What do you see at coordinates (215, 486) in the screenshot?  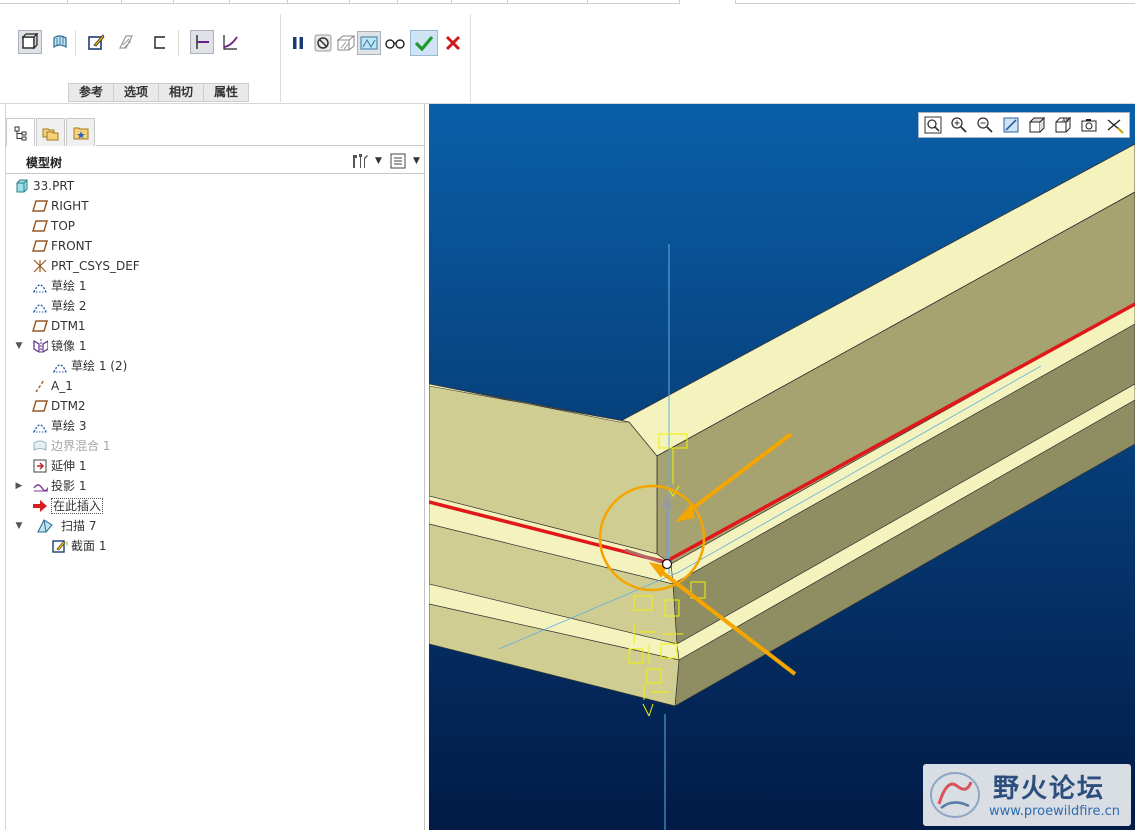 I see `tree-item: ▶ 投影 1` at bounding box center [215, 486].